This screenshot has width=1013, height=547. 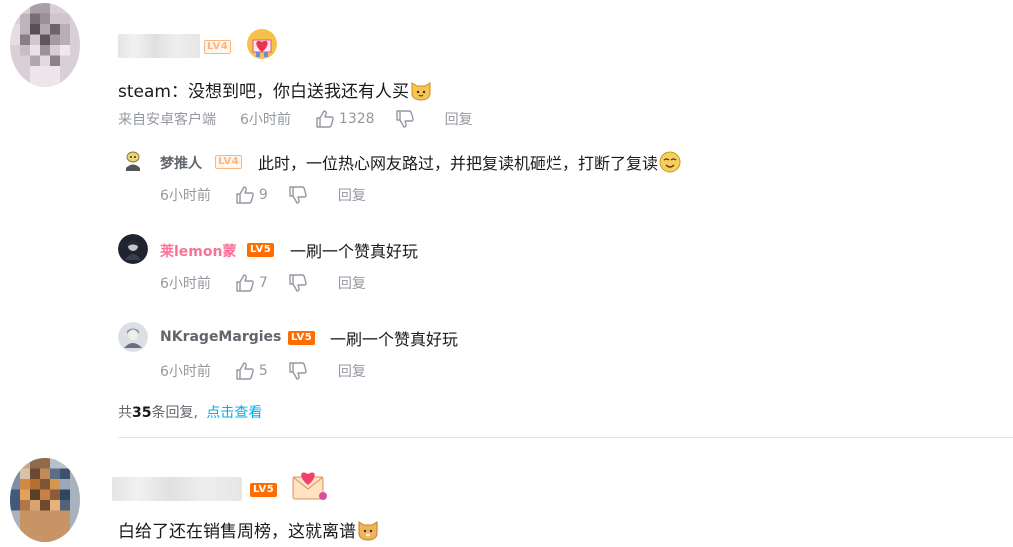 What do you see at coordinates (181, 163) in the screenshot?
I see `reply-username: 梦推人` at bounding box center [181, 163].